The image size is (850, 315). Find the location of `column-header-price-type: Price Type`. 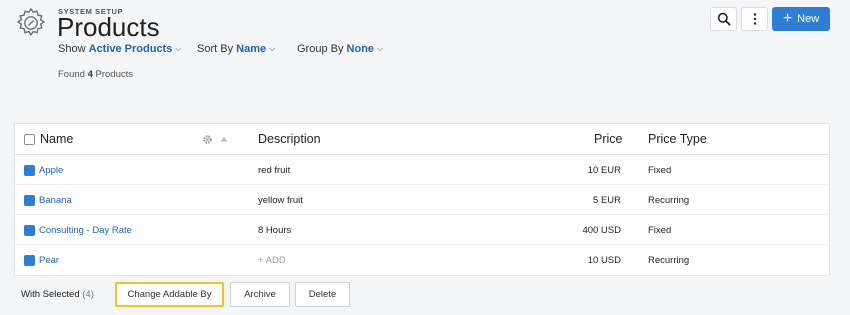

column-header-price-type: Price Type is located at coordinates (677, 139).